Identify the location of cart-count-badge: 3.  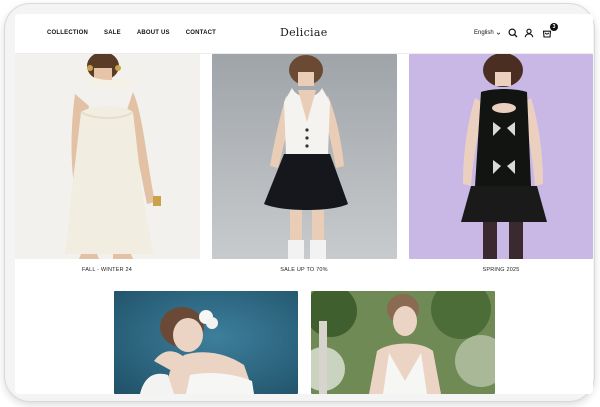
(554, 27).